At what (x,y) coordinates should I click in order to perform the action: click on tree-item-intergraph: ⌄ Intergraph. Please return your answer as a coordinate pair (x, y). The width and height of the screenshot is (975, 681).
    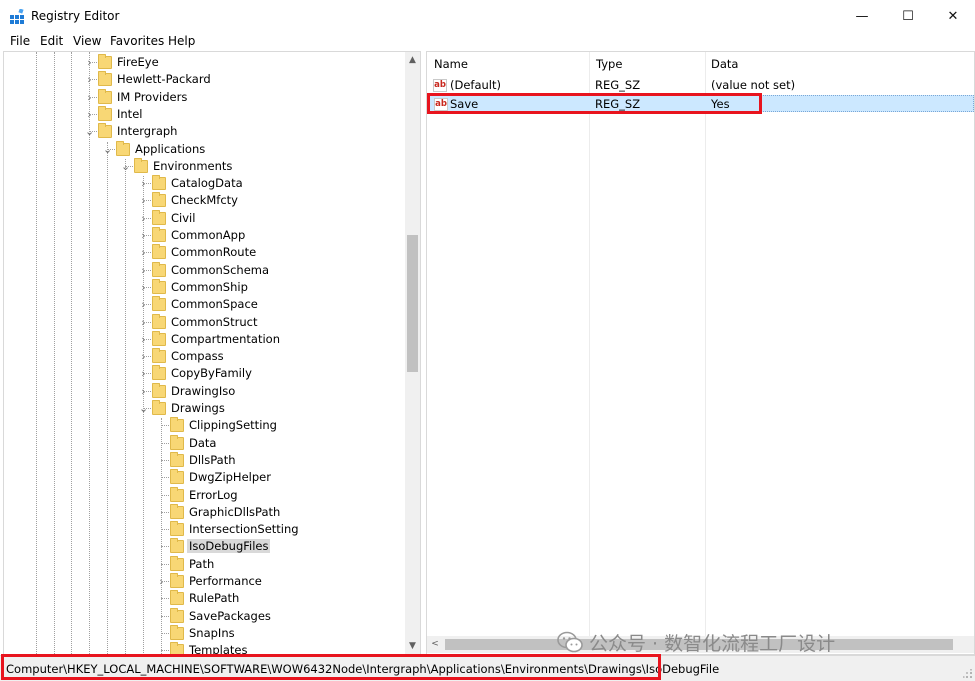
    Looking at the image, I should click on (204, 131).